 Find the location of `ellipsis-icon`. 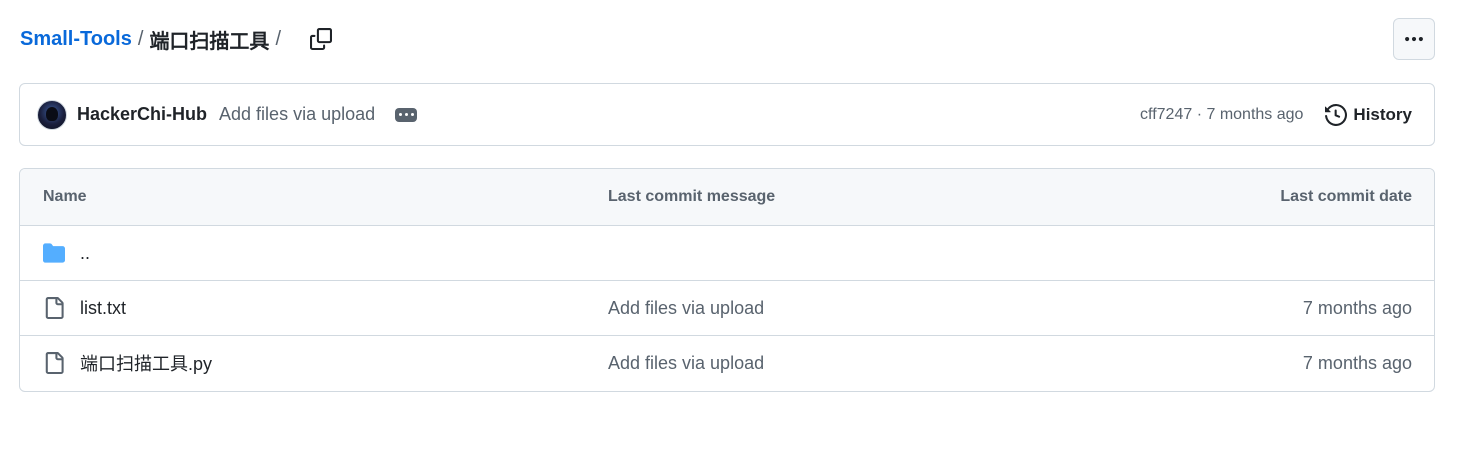

ellipsis-icon is located at coordinates (400, 114).